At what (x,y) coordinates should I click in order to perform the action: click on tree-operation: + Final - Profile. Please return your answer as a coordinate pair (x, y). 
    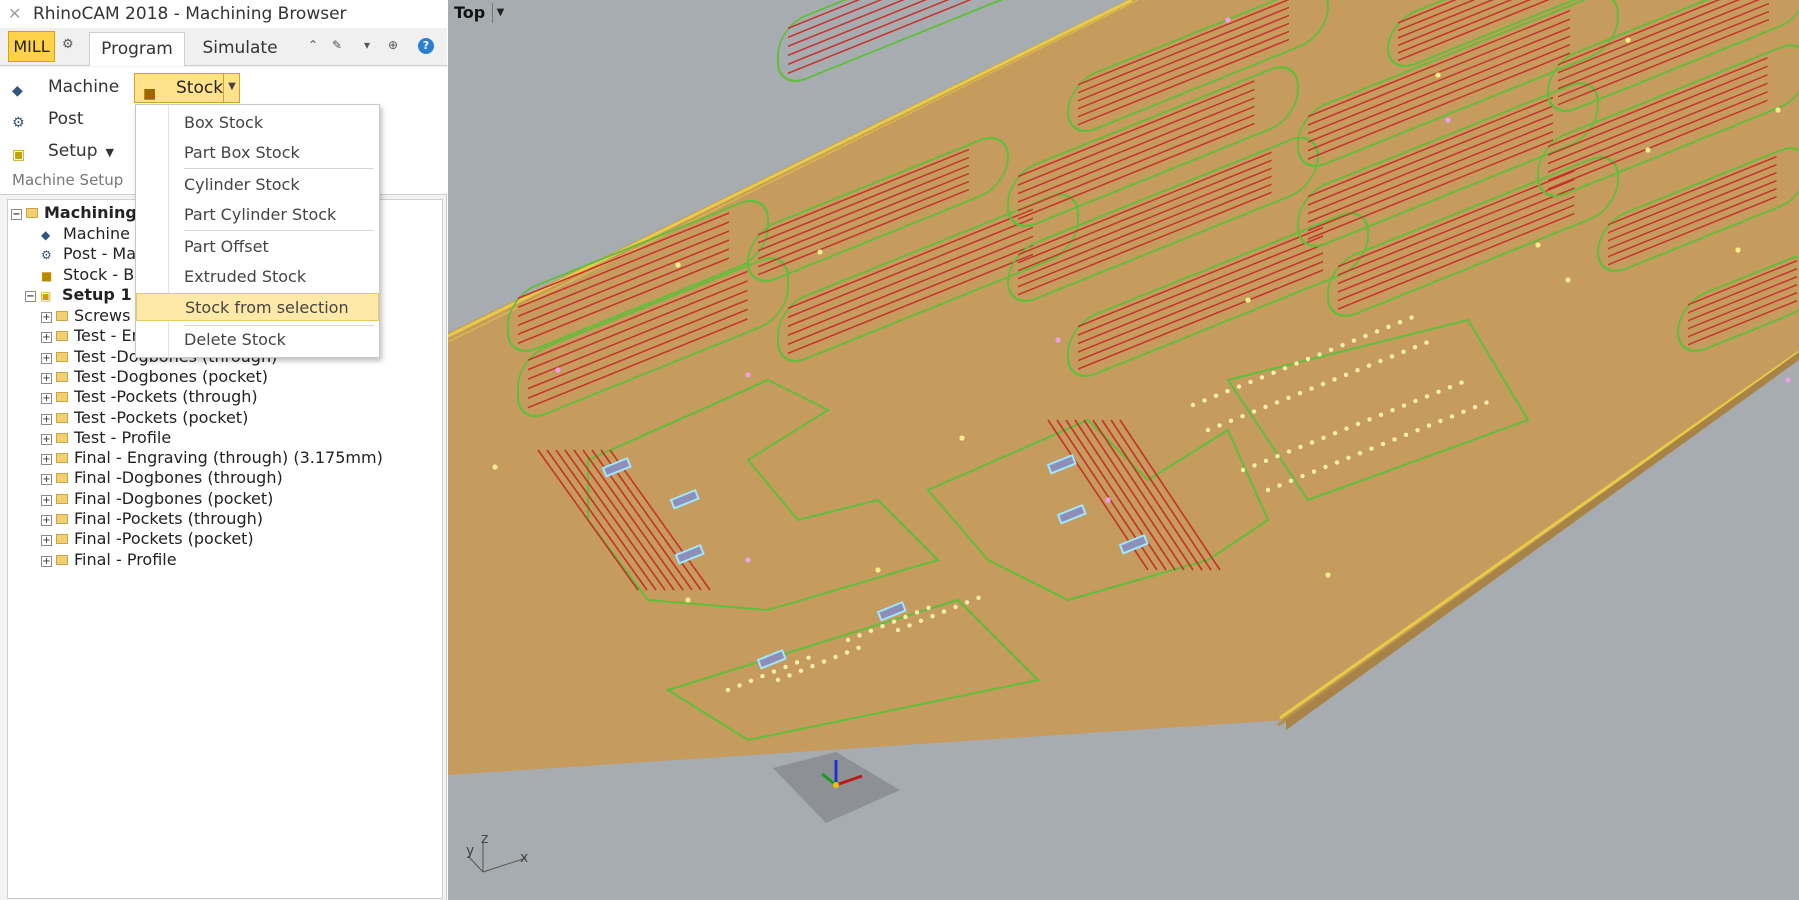
    Looking at the image, I should click on (109, 560).